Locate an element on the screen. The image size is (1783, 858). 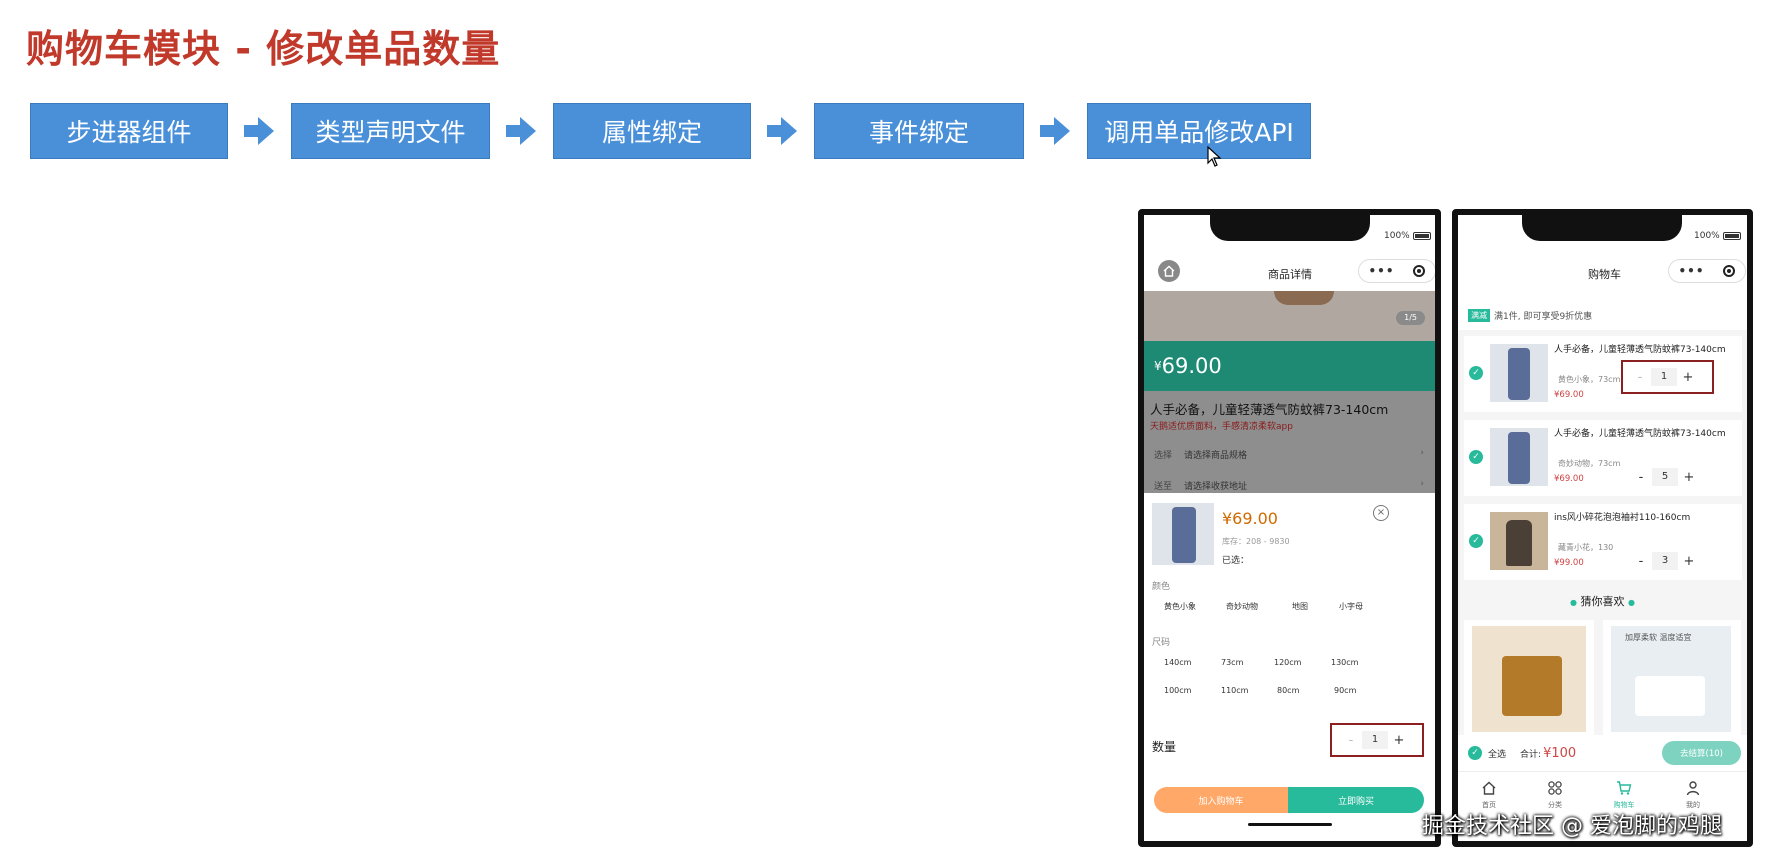
slide-title: 购物车模块 - 修改单品数量 is located at coordinates (263, 49).